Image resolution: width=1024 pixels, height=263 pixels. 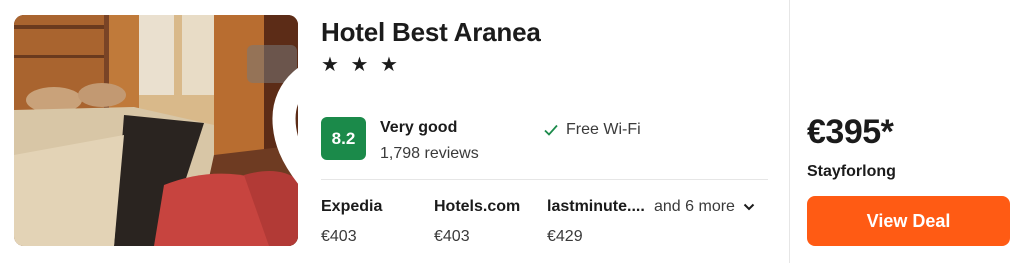 I want to click on column-divider, so click(x=789, y=131).